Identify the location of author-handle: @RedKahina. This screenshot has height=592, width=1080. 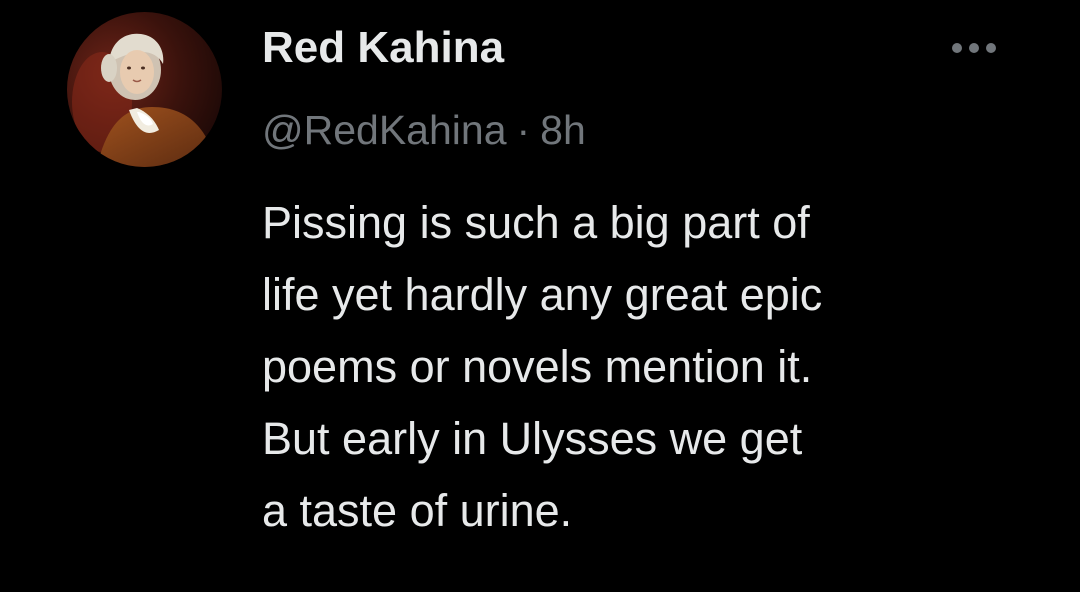
(384, 130).